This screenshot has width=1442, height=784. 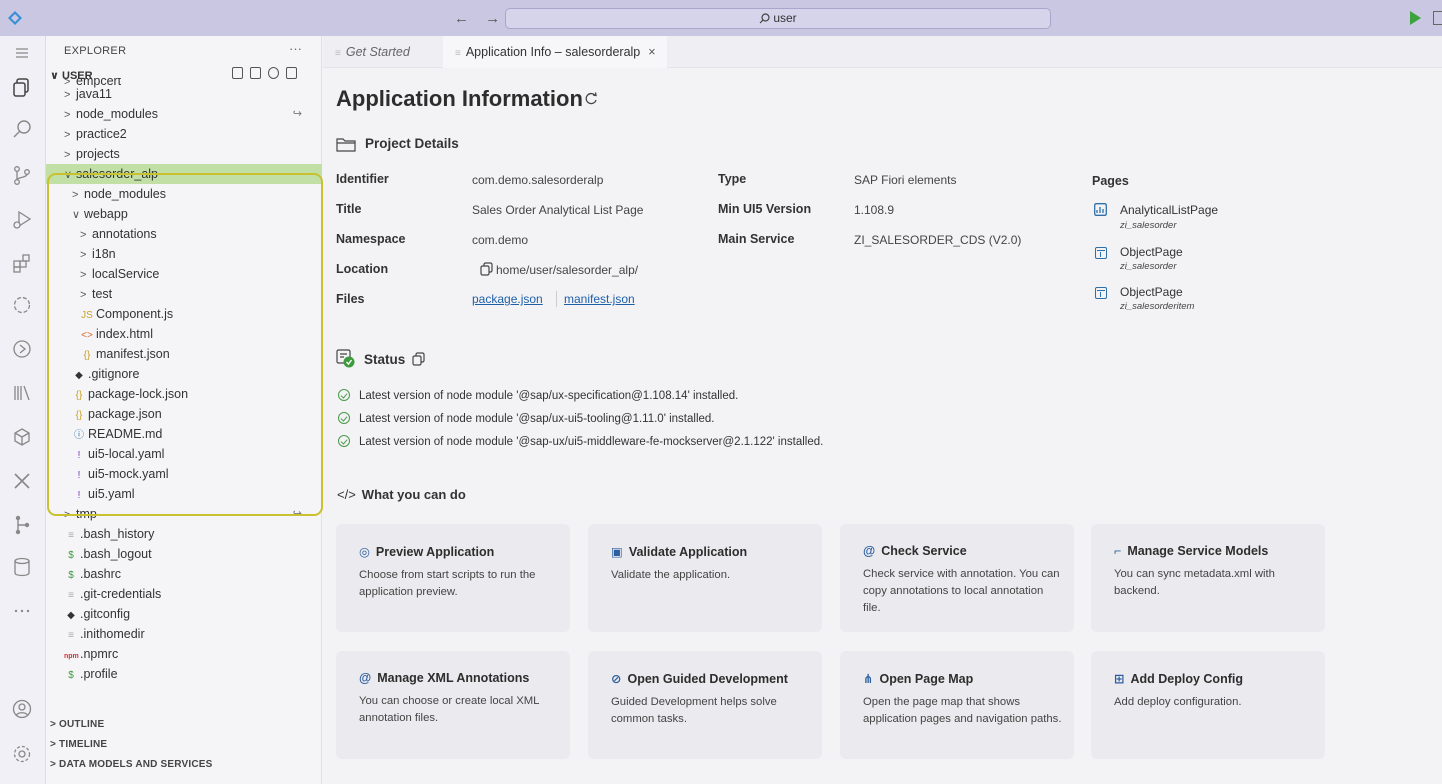 What do you see at coordinates (671, 575) in the screenshot?
I see `card-description: Validate the application.` at bounding box center [671, 575].